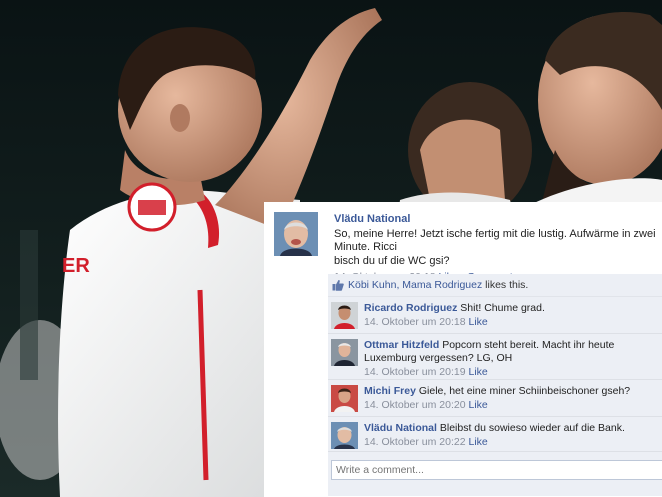 This screenshot has height=497, width=662. Describe the element at coordinates (511, 405) in the screenshot. I see `comment-meta: 14. Oktober um 20:20 Like` at that location.